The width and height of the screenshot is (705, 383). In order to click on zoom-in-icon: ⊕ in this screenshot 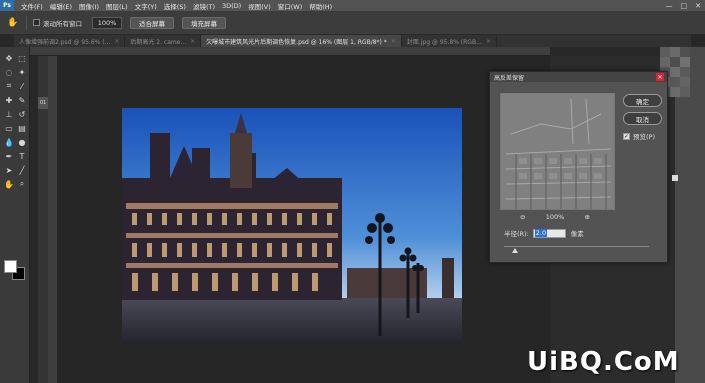, I will do `click(587, 217)`.